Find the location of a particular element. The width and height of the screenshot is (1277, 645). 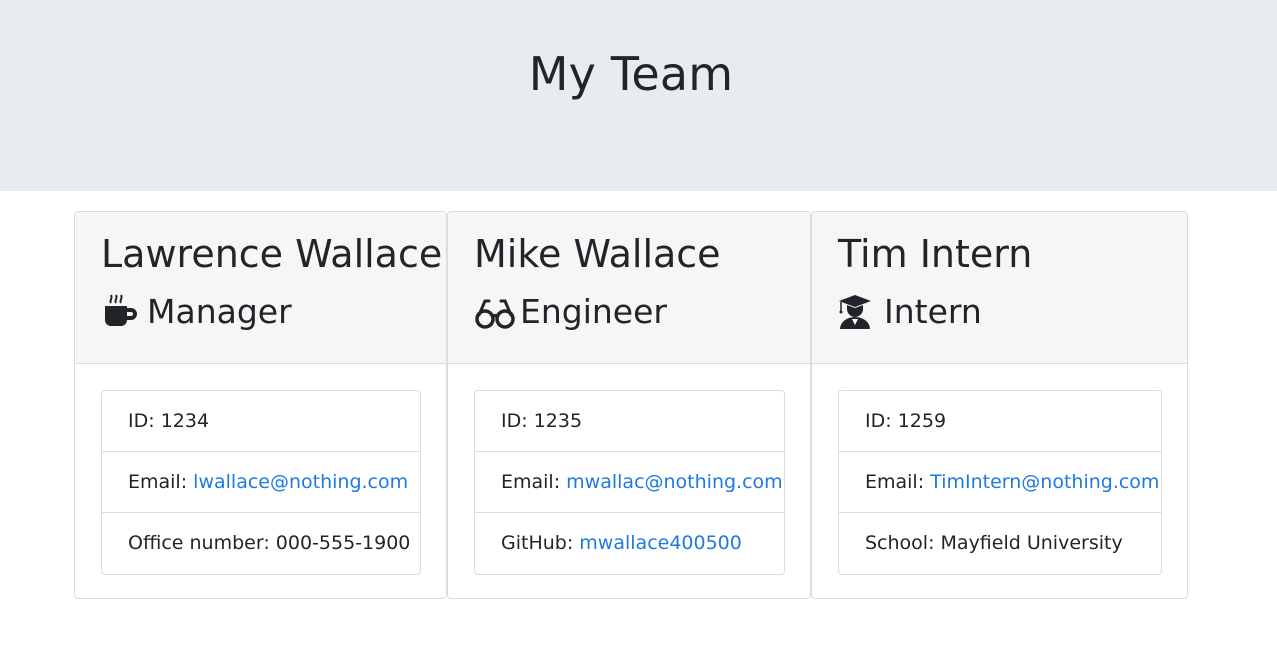

school-row: School: Mayfield University is located at coordinates (1000, 543).